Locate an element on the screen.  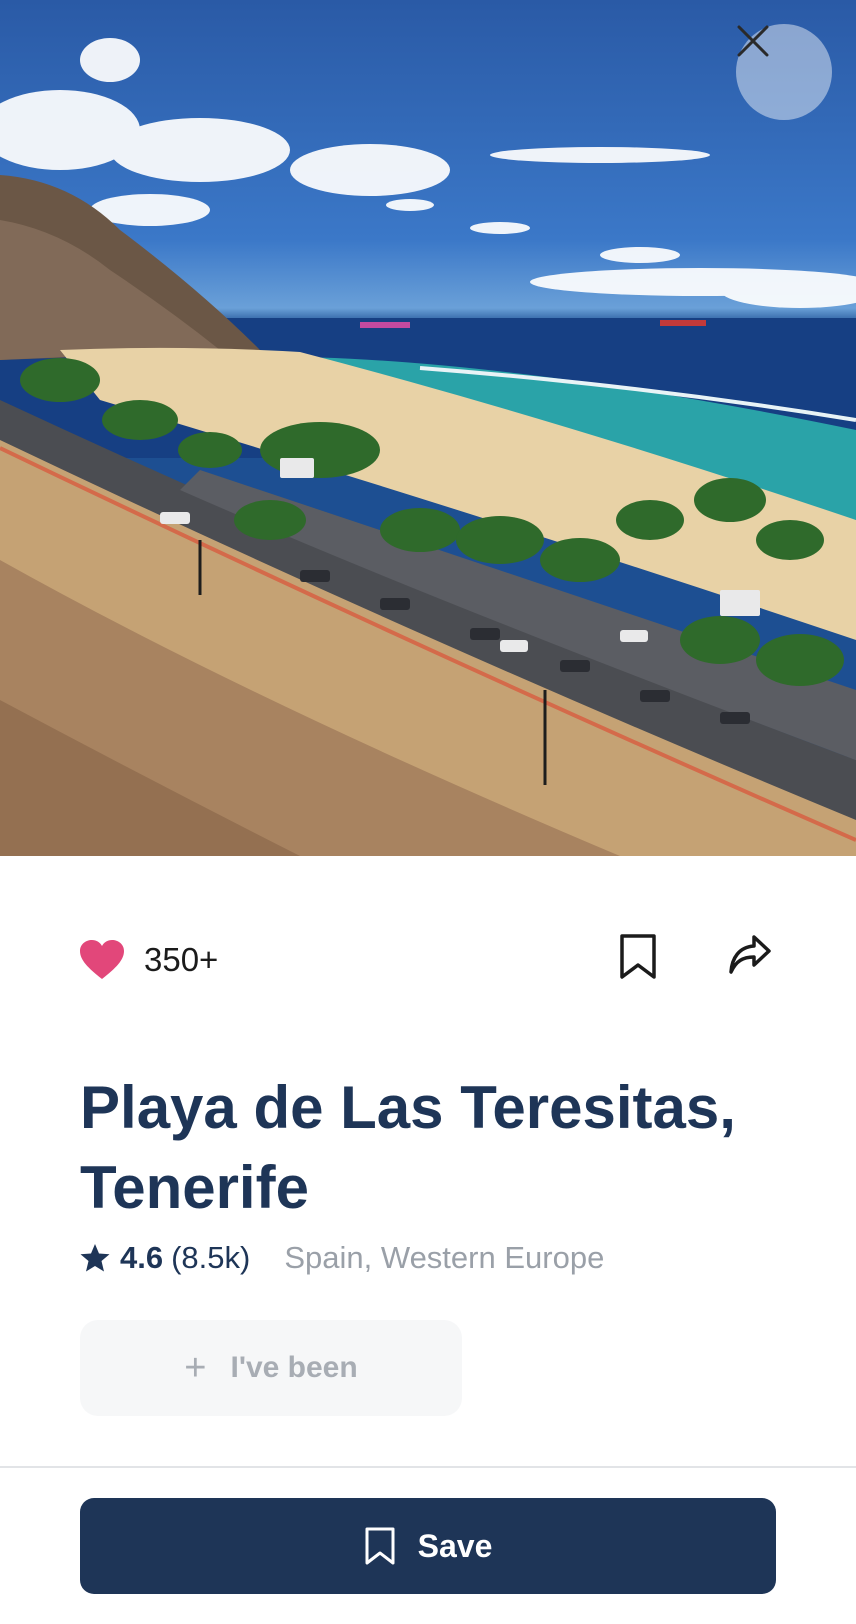
page-title: Playa de Las Teresitas, Tenerife is located at coordinates (408, 1147).